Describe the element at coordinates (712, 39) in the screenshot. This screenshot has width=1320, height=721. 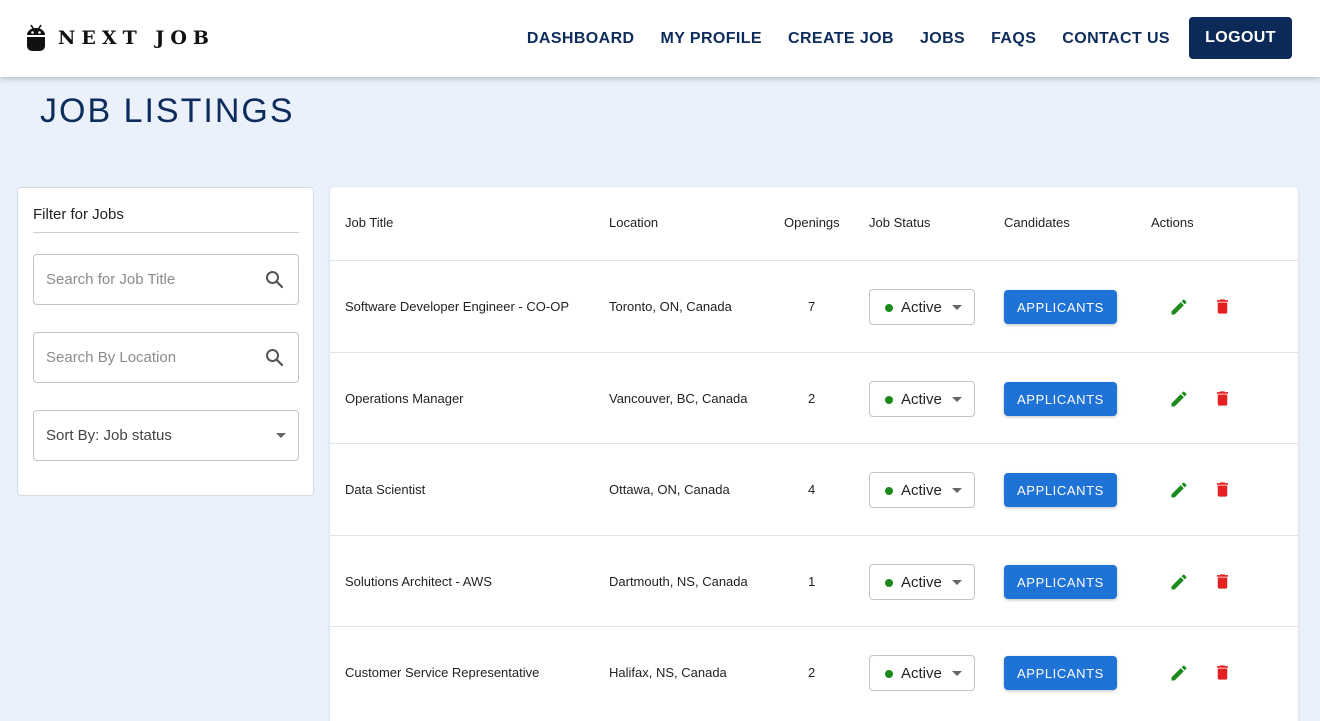
I see `nav-my-profile: MY PROFILE` at that location.